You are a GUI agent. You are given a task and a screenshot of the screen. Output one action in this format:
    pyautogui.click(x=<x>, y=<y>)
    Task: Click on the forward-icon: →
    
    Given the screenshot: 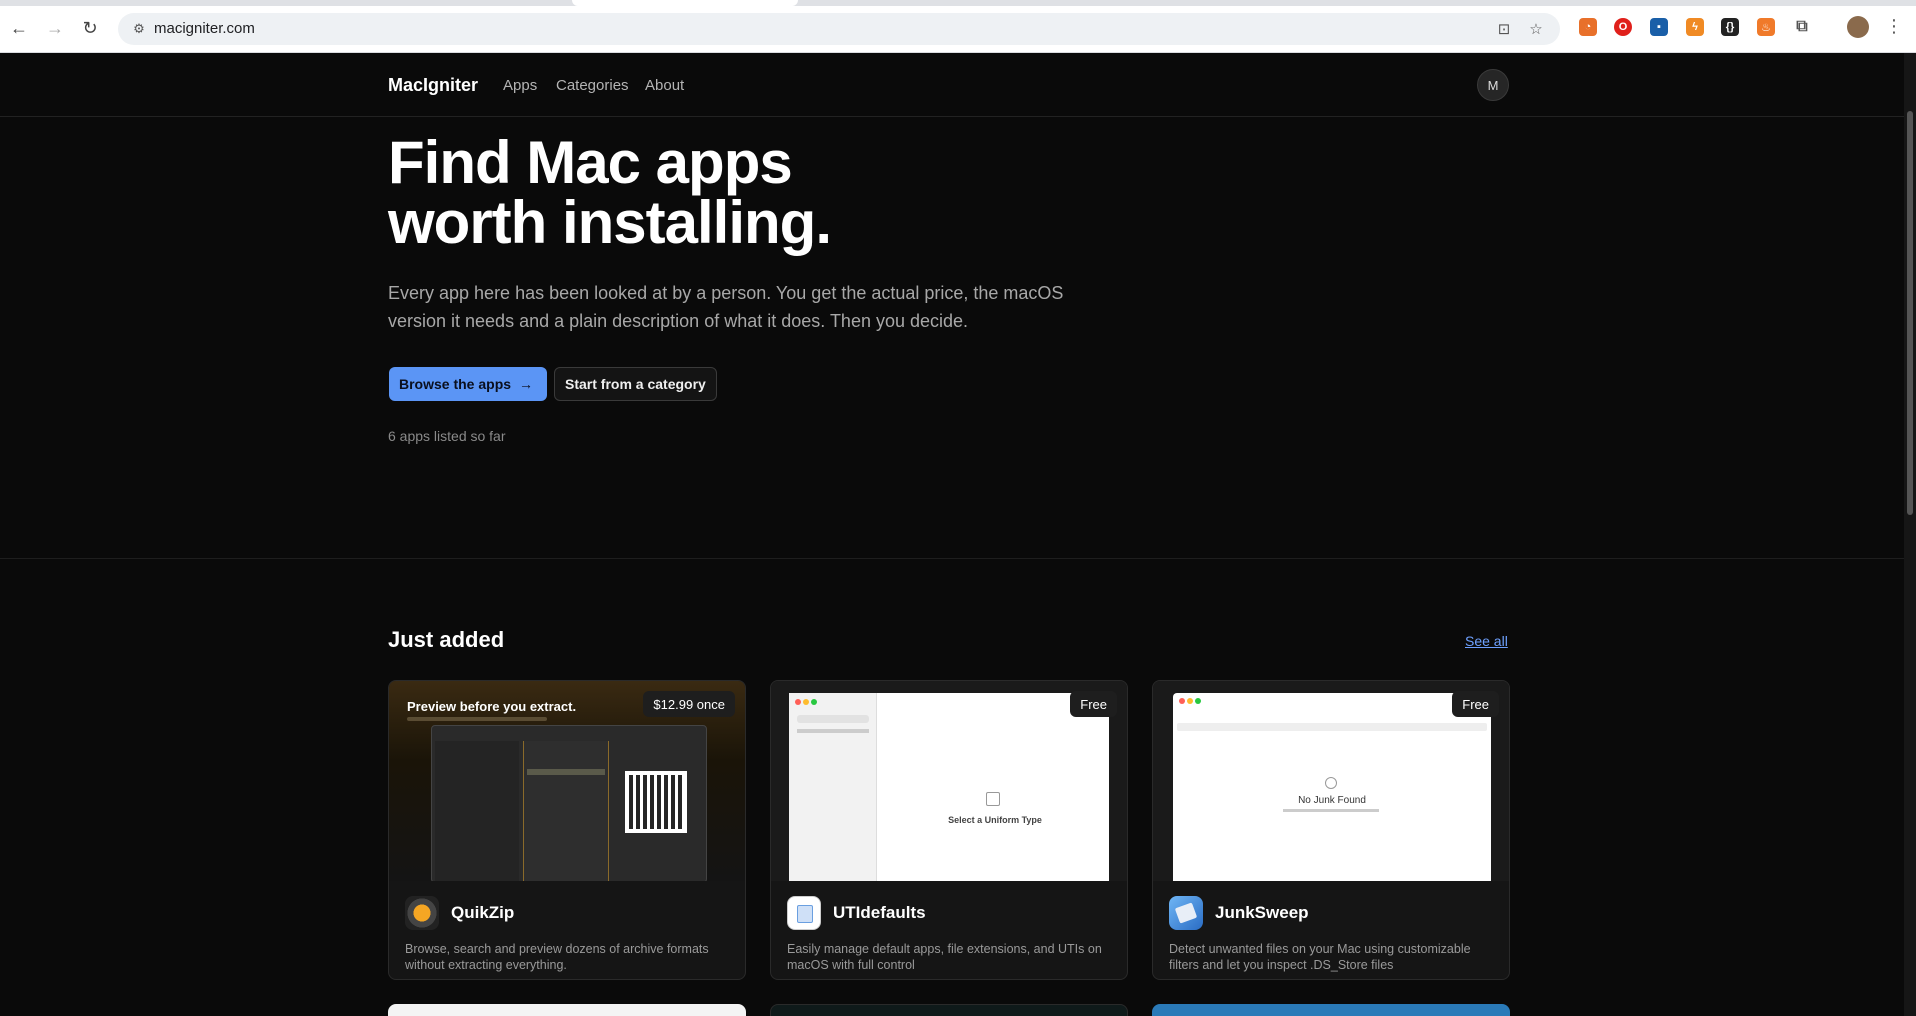 What is the action you would take?
    pyautogui.click(x=55, y=28)
    